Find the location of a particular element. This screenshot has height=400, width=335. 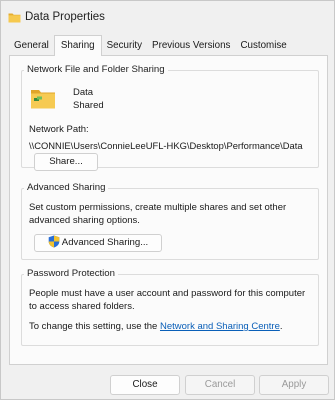

folder-icon is located at coordinates (14, 17).